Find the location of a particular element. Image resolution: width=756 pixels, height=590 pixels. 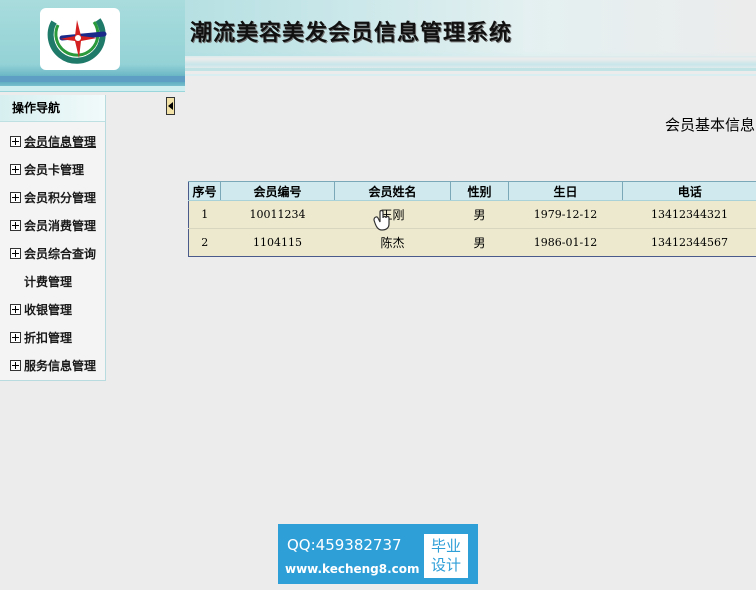

table-cell-index: 2 is located at coordinates (204, 242).